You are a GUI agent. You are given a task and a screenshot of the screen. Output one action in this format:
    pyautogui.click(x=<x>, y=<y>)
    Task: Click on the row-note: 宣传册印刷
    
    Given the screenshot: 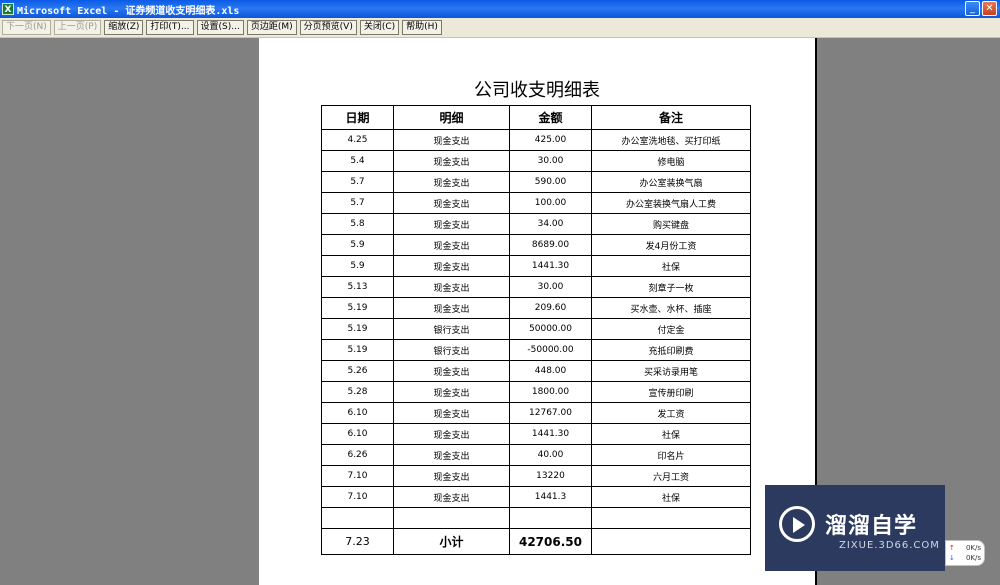 What is the action you would take?
    pyautogui.click(x=671, y=392)
    